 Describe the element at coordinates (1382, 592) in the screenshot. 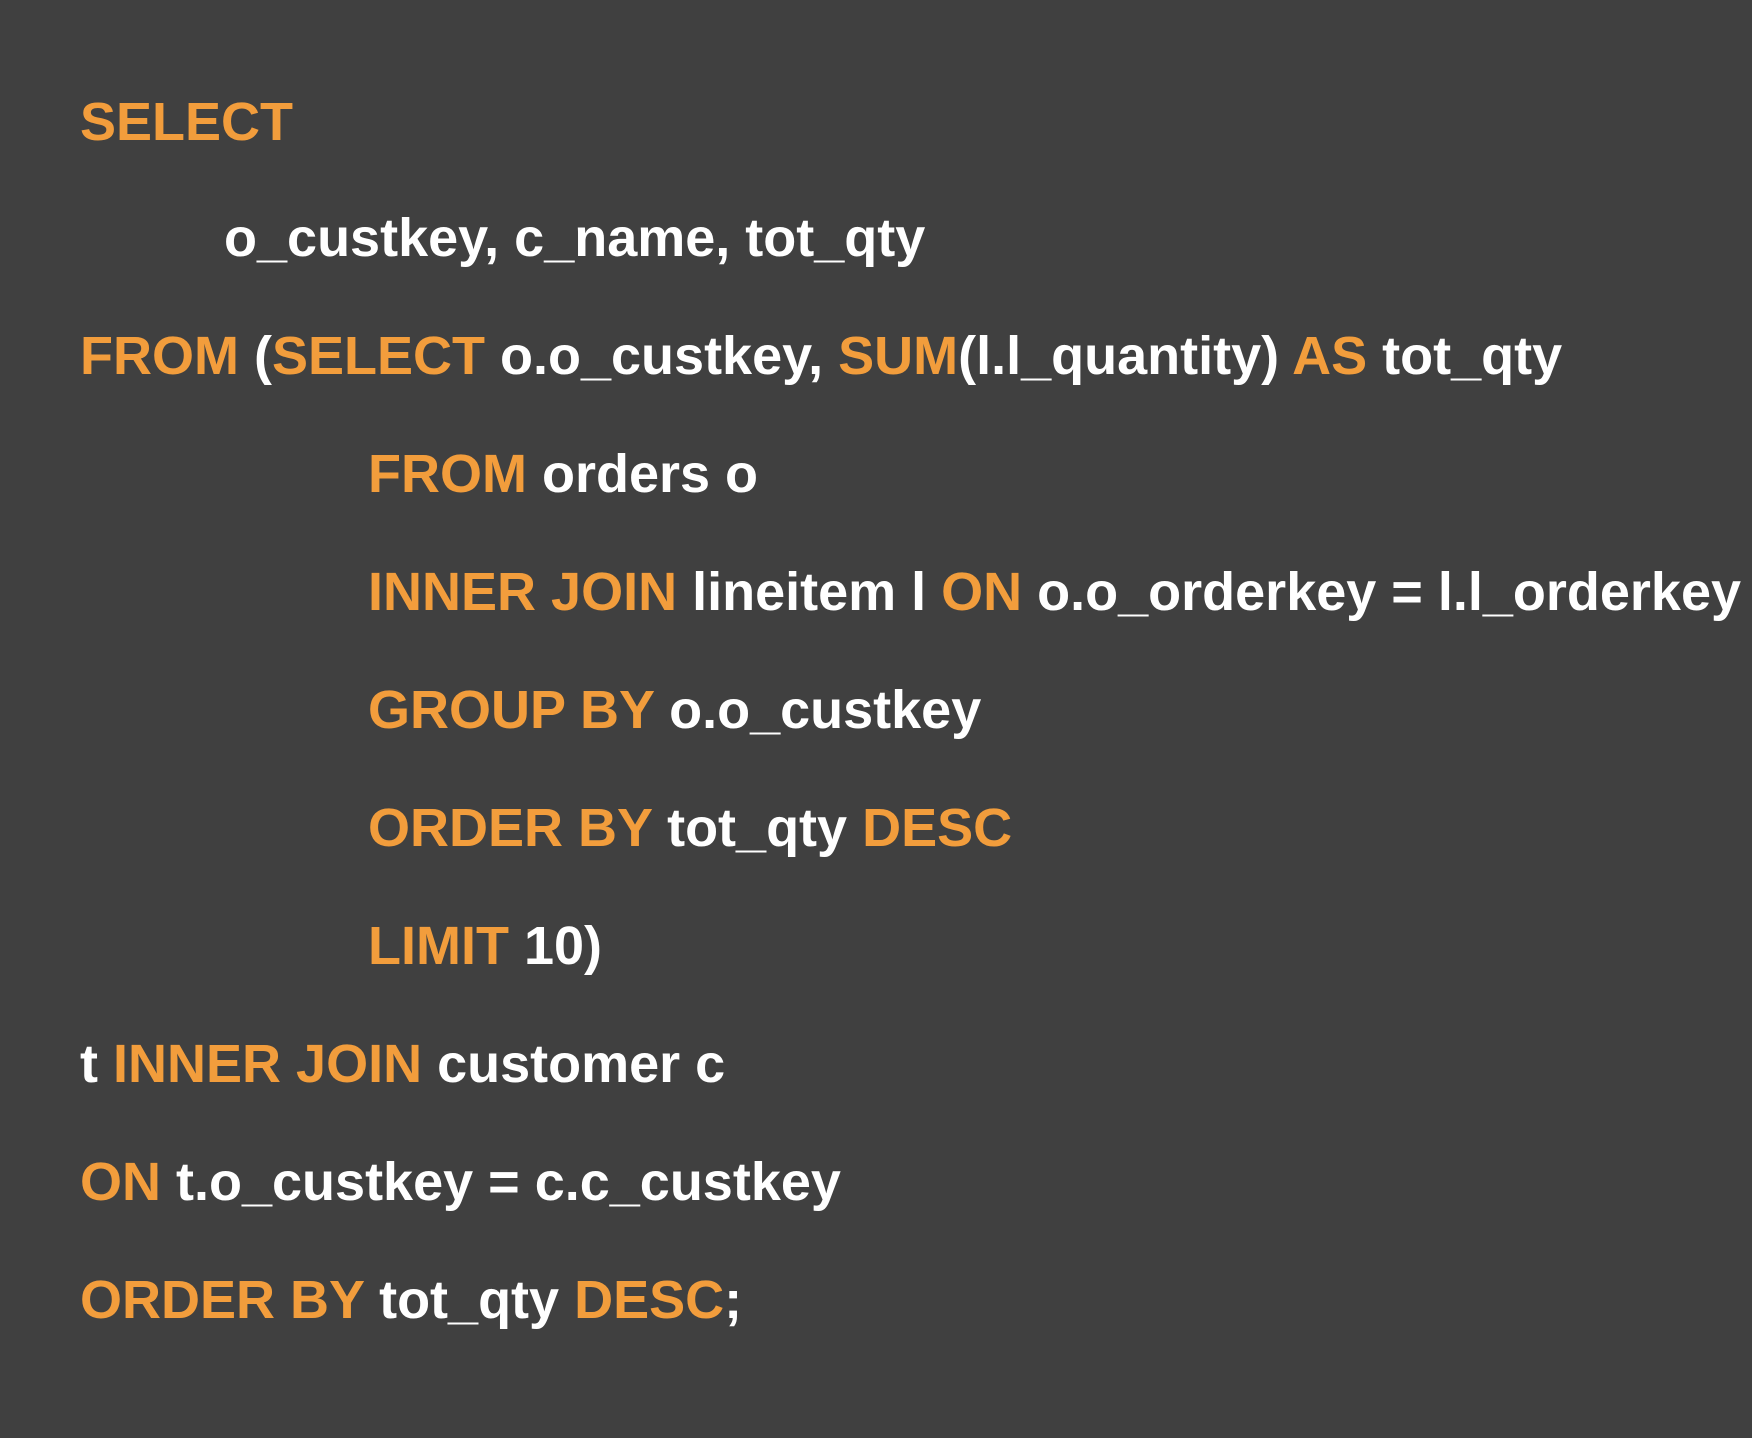

I see `text-token: o.o_orderkey = l.l_orderkey` at that location.